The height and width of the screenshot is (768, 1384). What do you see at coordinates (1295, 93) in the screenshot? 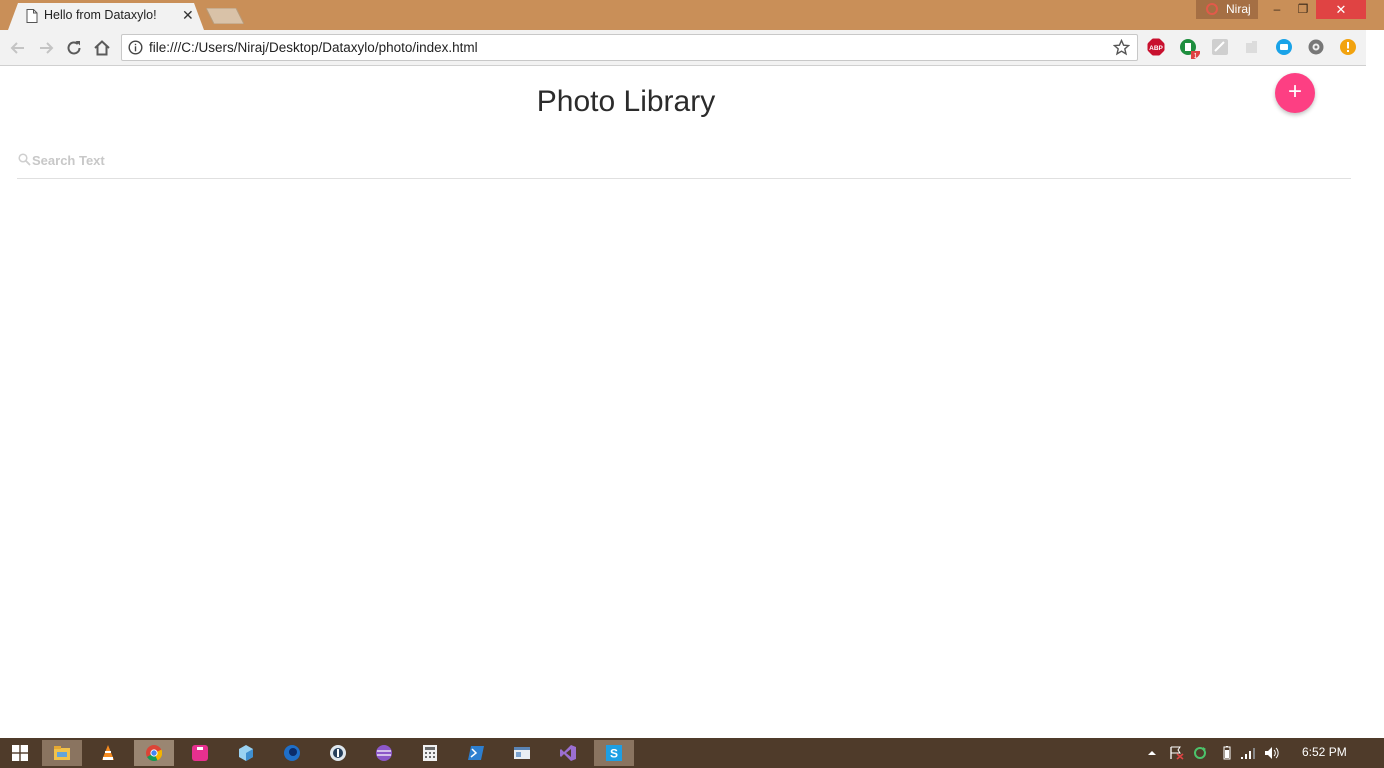
I see `add-photo-button: +` at bounding box center [1295, 93].